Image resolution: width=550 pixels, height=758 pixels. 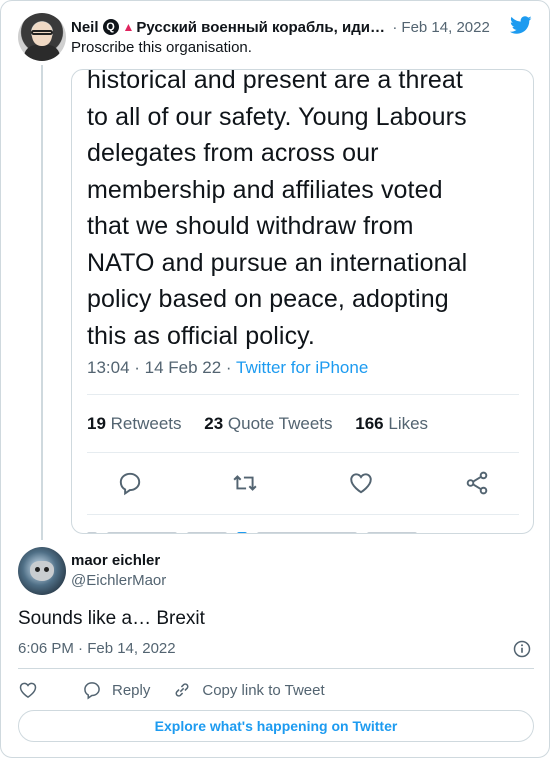 What do you see at coordinates (477, 483) in the screenshot?
I see `share-icon` at bounding box center [477, 483].